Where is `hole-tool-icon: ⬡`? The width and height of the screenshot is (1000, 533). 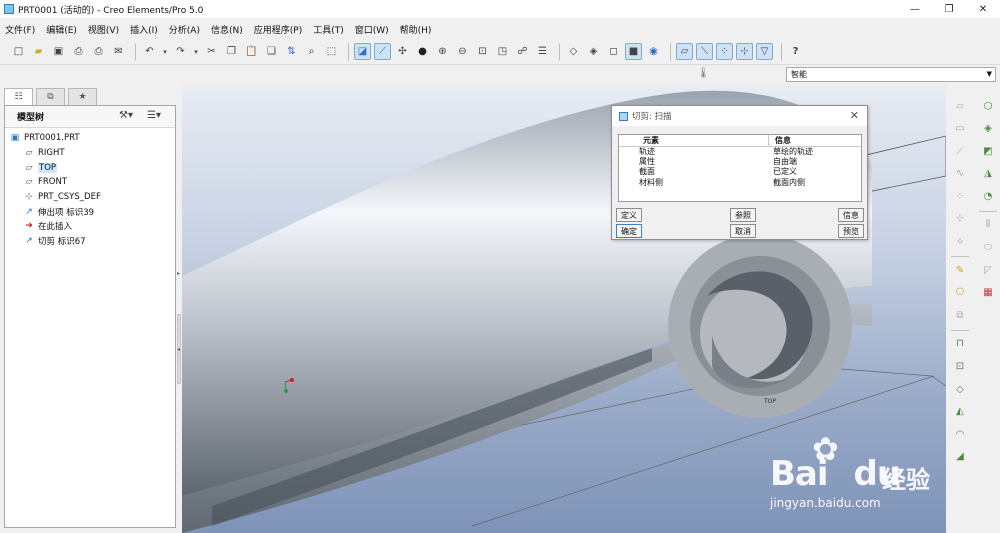 hole-tool-icon: ⬡ is located at coordinates (988, 106).